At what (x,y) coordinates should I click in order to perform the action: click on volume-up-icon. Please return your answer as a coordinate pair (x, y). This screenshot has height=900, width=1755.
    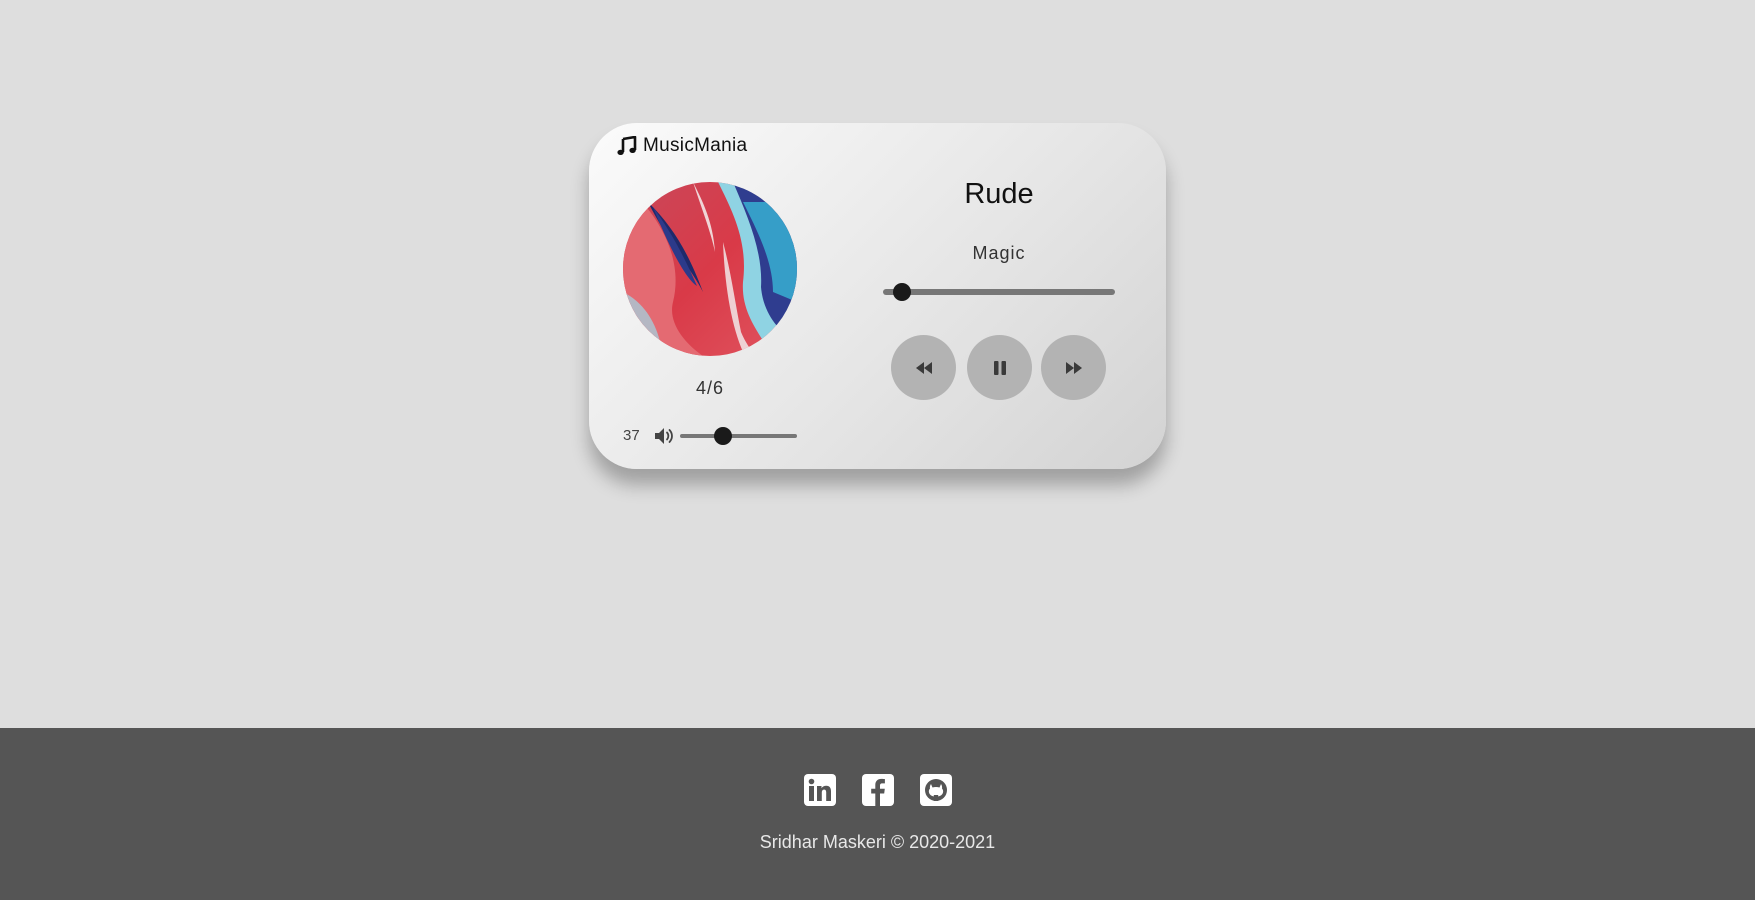
    Looking at the image, I should click on (664, 436).